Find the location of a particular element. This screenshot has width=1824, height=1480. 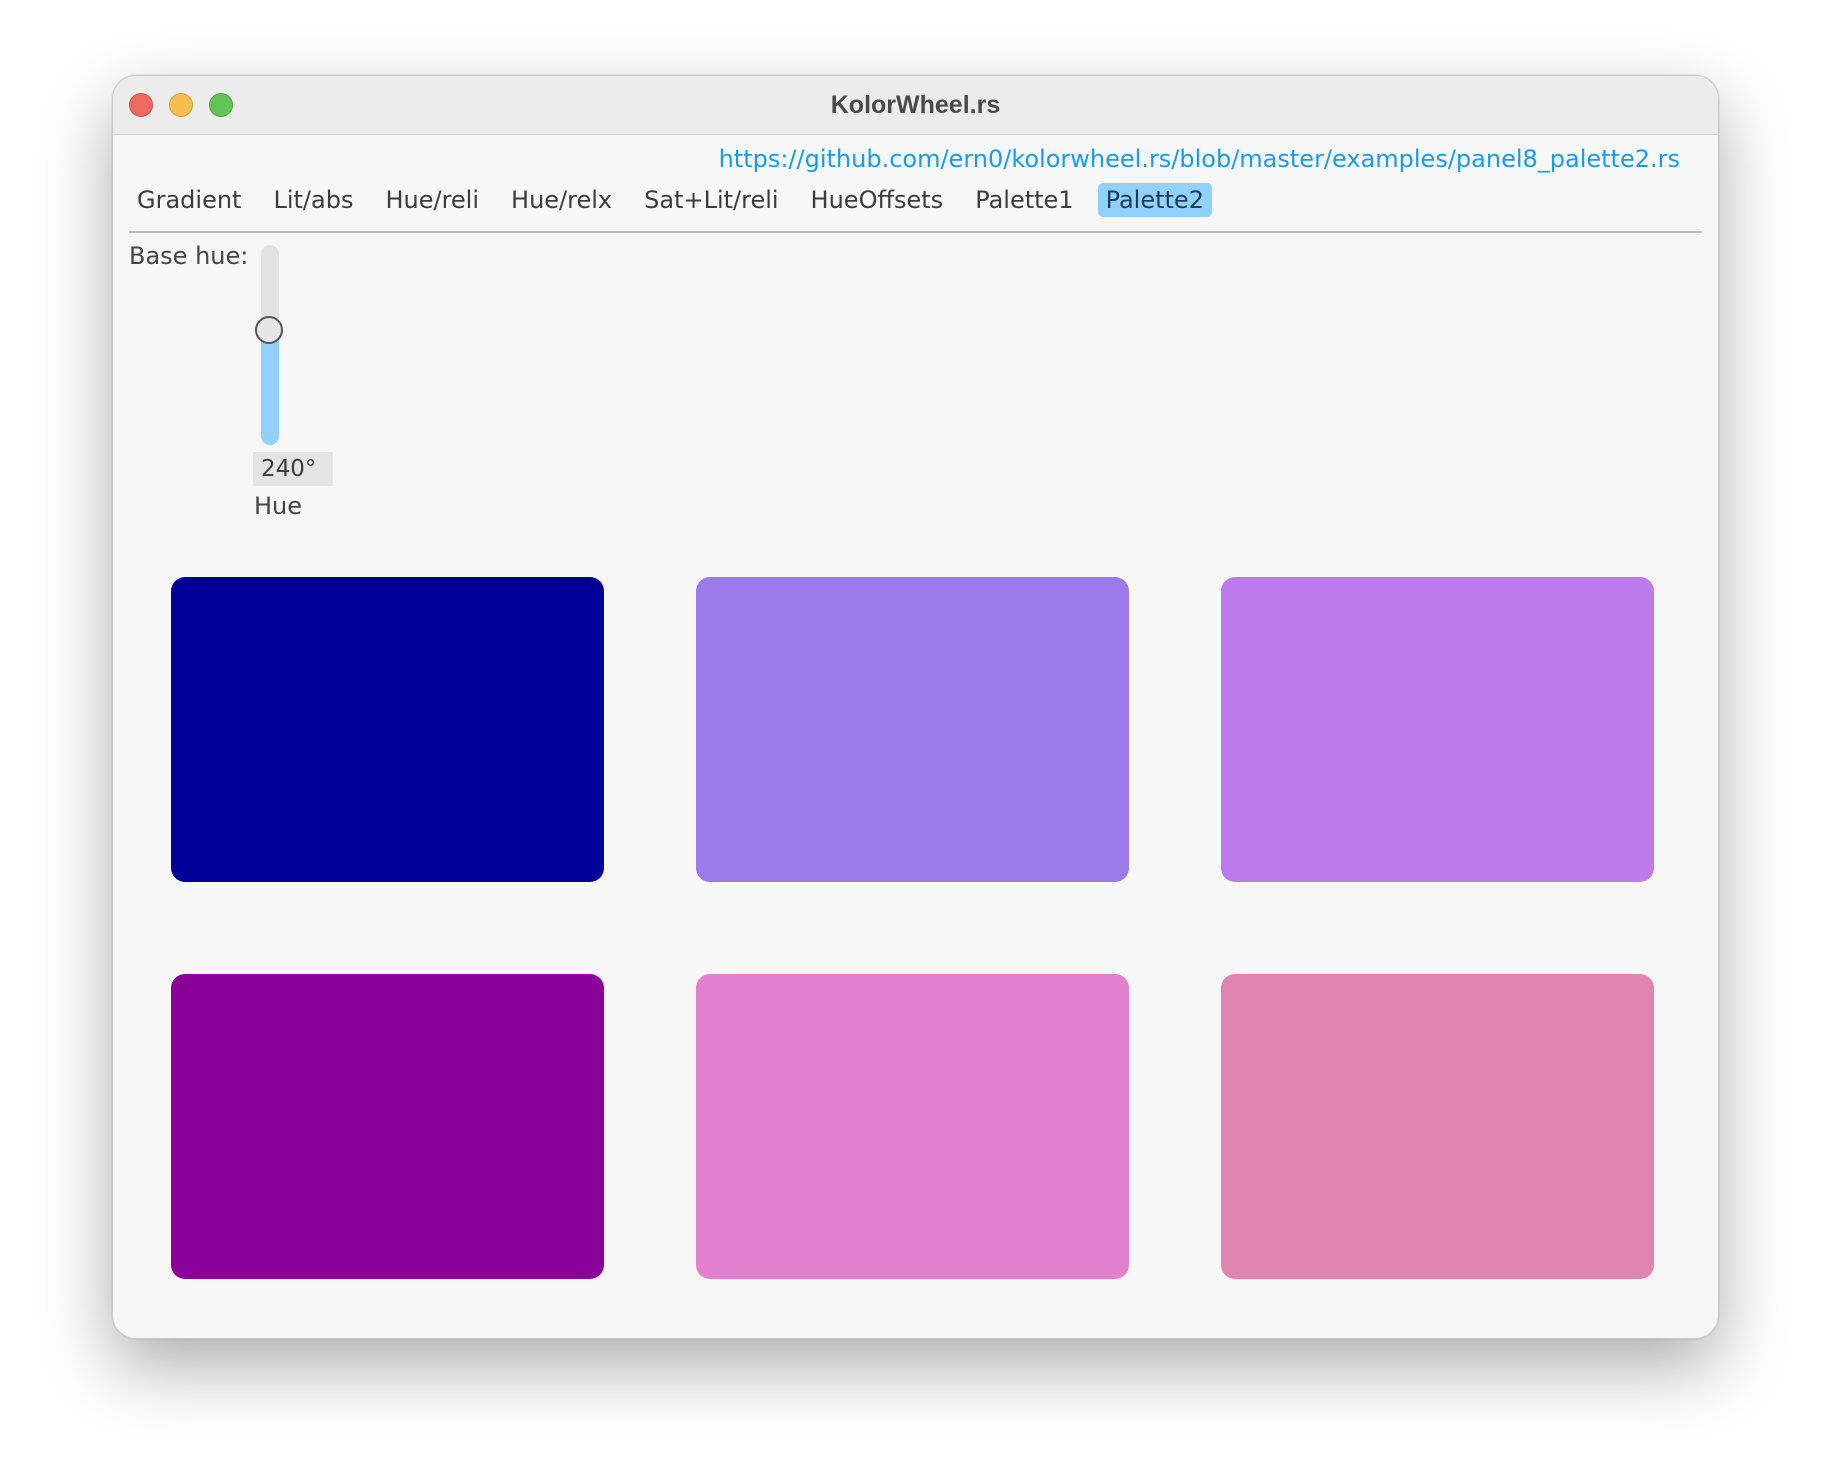

tab-lit-abs: Lit/abs is located at coordinates (313, 200).